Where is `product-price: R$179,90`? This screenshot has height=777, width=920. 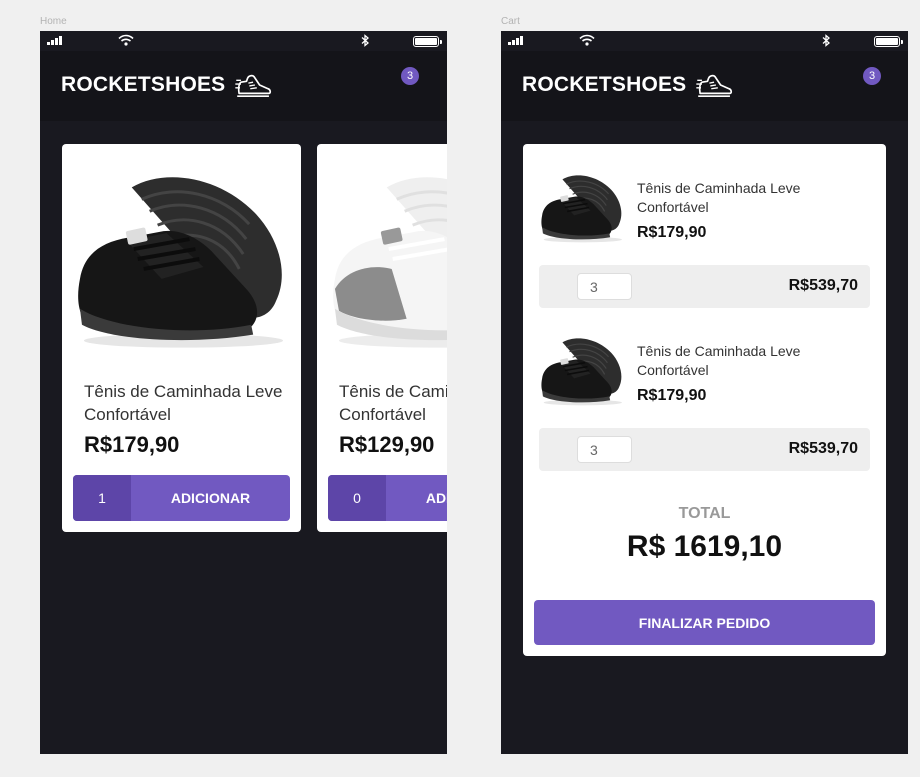
product-price: R$179,90 is located at coordinates (132, 444).